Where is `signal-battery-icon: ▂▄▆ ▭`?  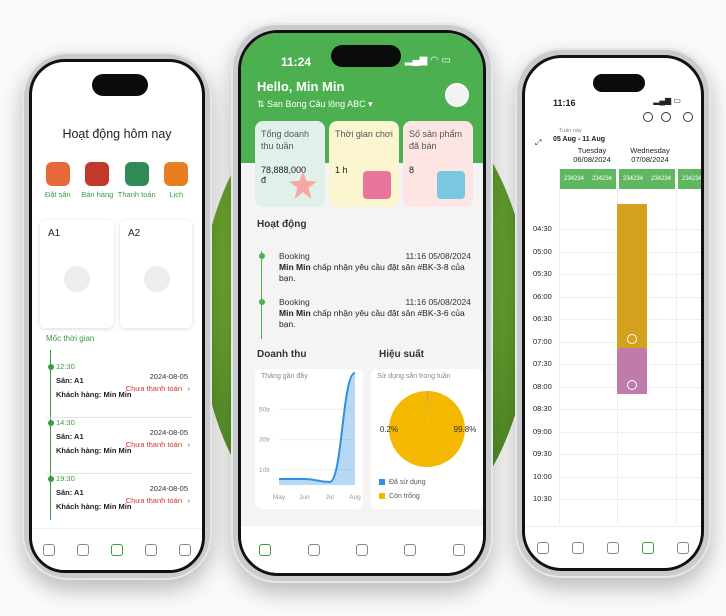
signal-battery-icon: ▂▄▆ ▭ is located at coordinates (667, 100).